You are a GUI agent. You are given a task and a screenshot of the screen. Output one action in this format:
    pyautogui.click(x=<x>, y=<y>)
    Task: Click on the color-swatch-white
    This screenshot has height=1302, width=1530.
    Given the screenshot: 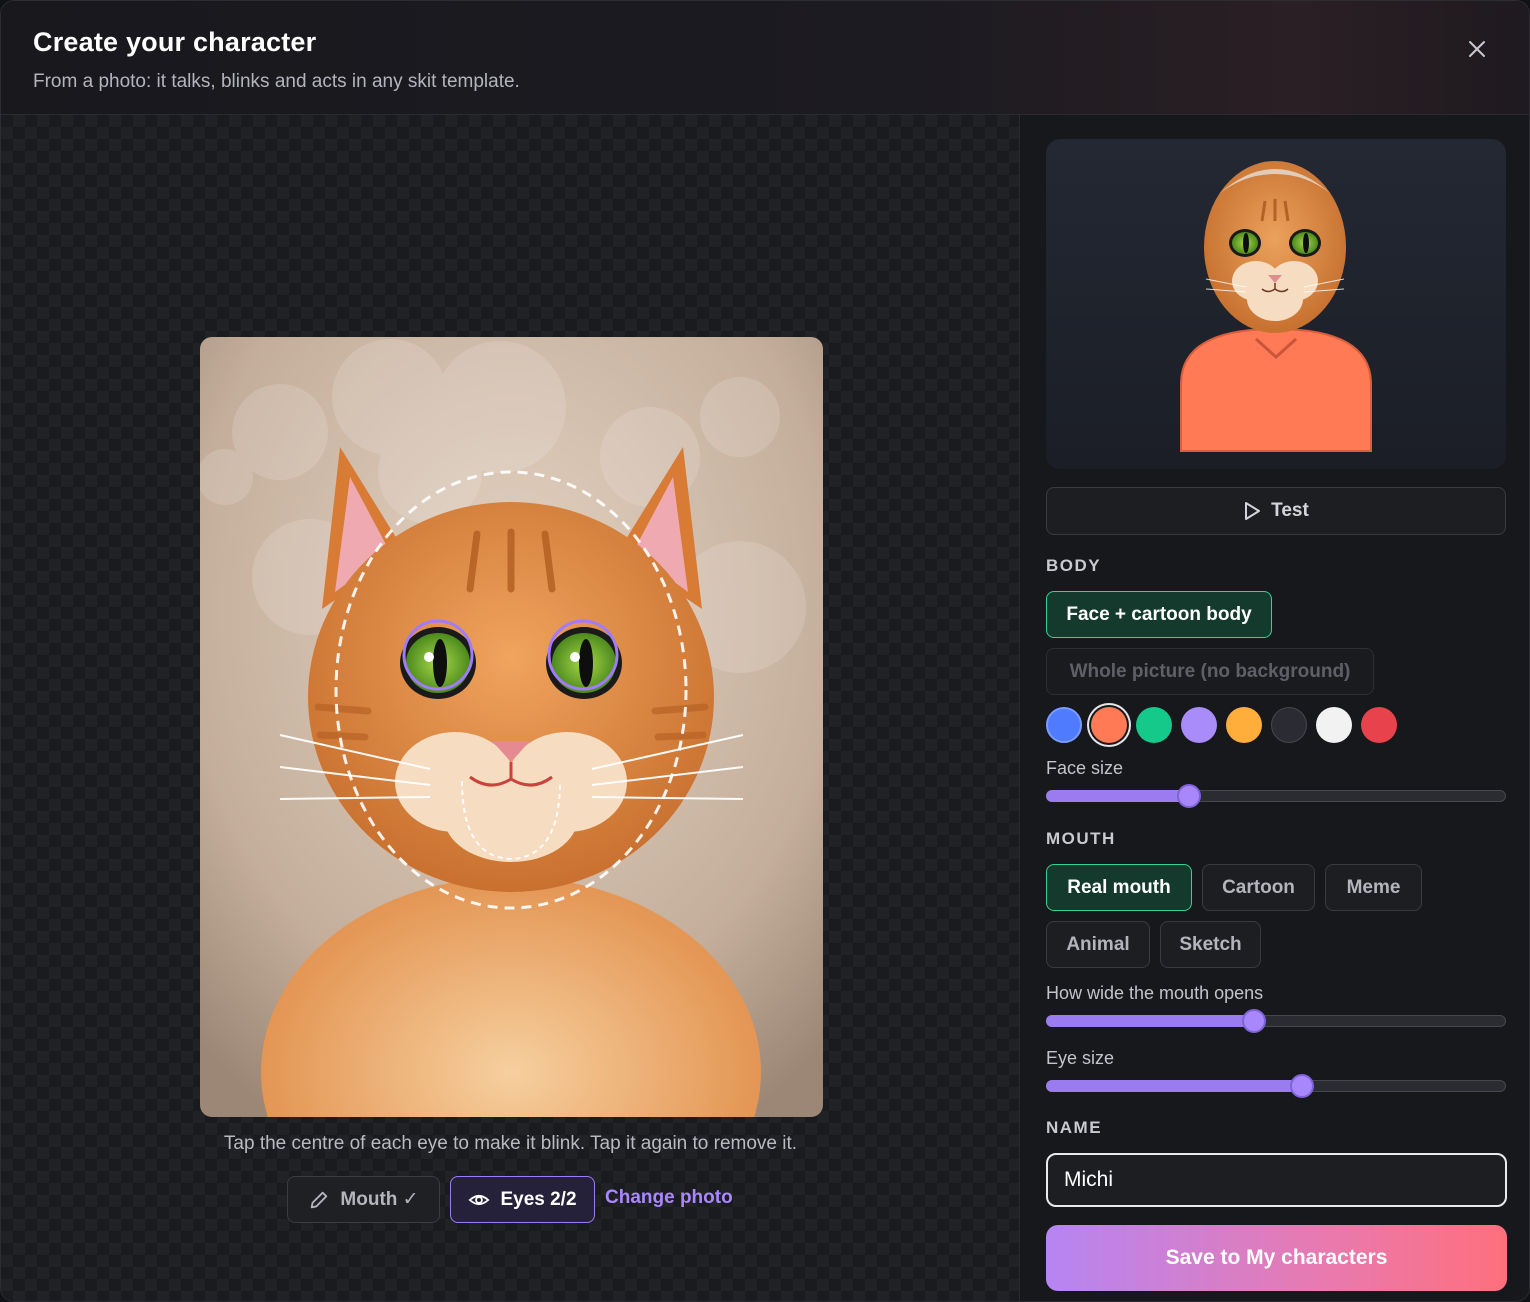 What is the action you would take?
    pyautogui.click(x=1334, y=725)
    